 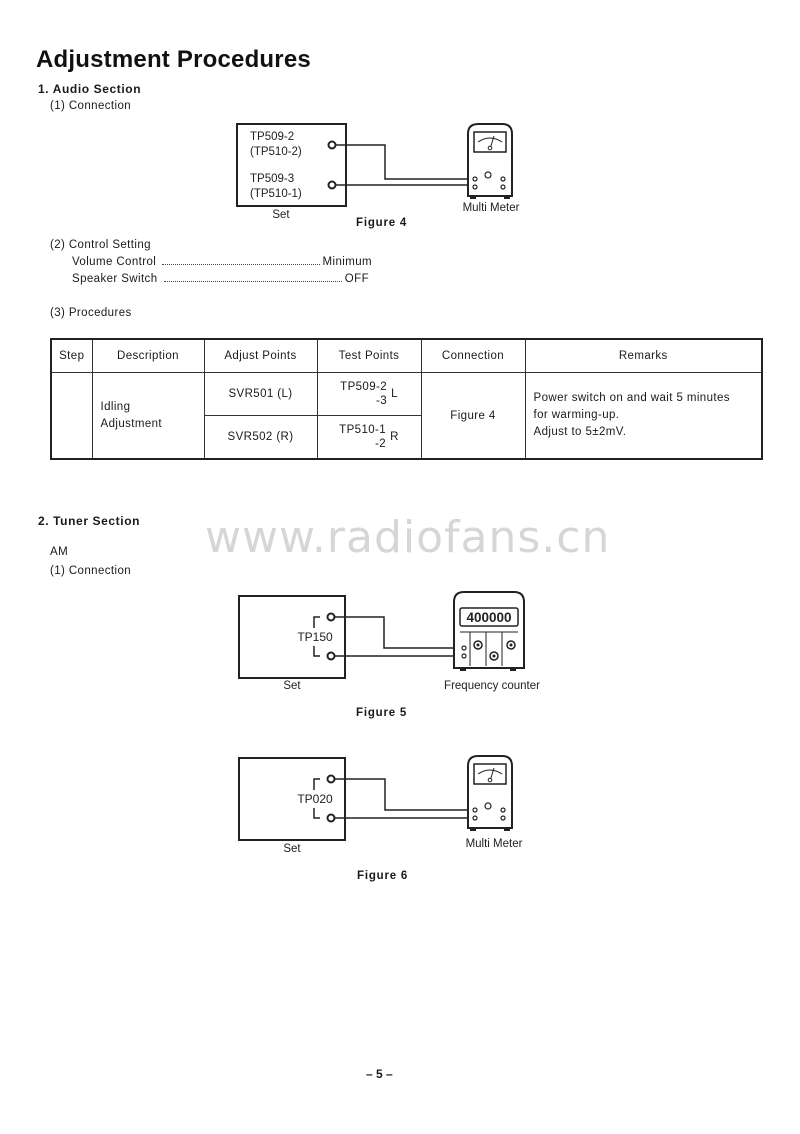 What do you see at coordinates (260, 394) in the screenshot?
I see `cell-adjust-left: SVR501 (L)` at bounding box center [260, 394].